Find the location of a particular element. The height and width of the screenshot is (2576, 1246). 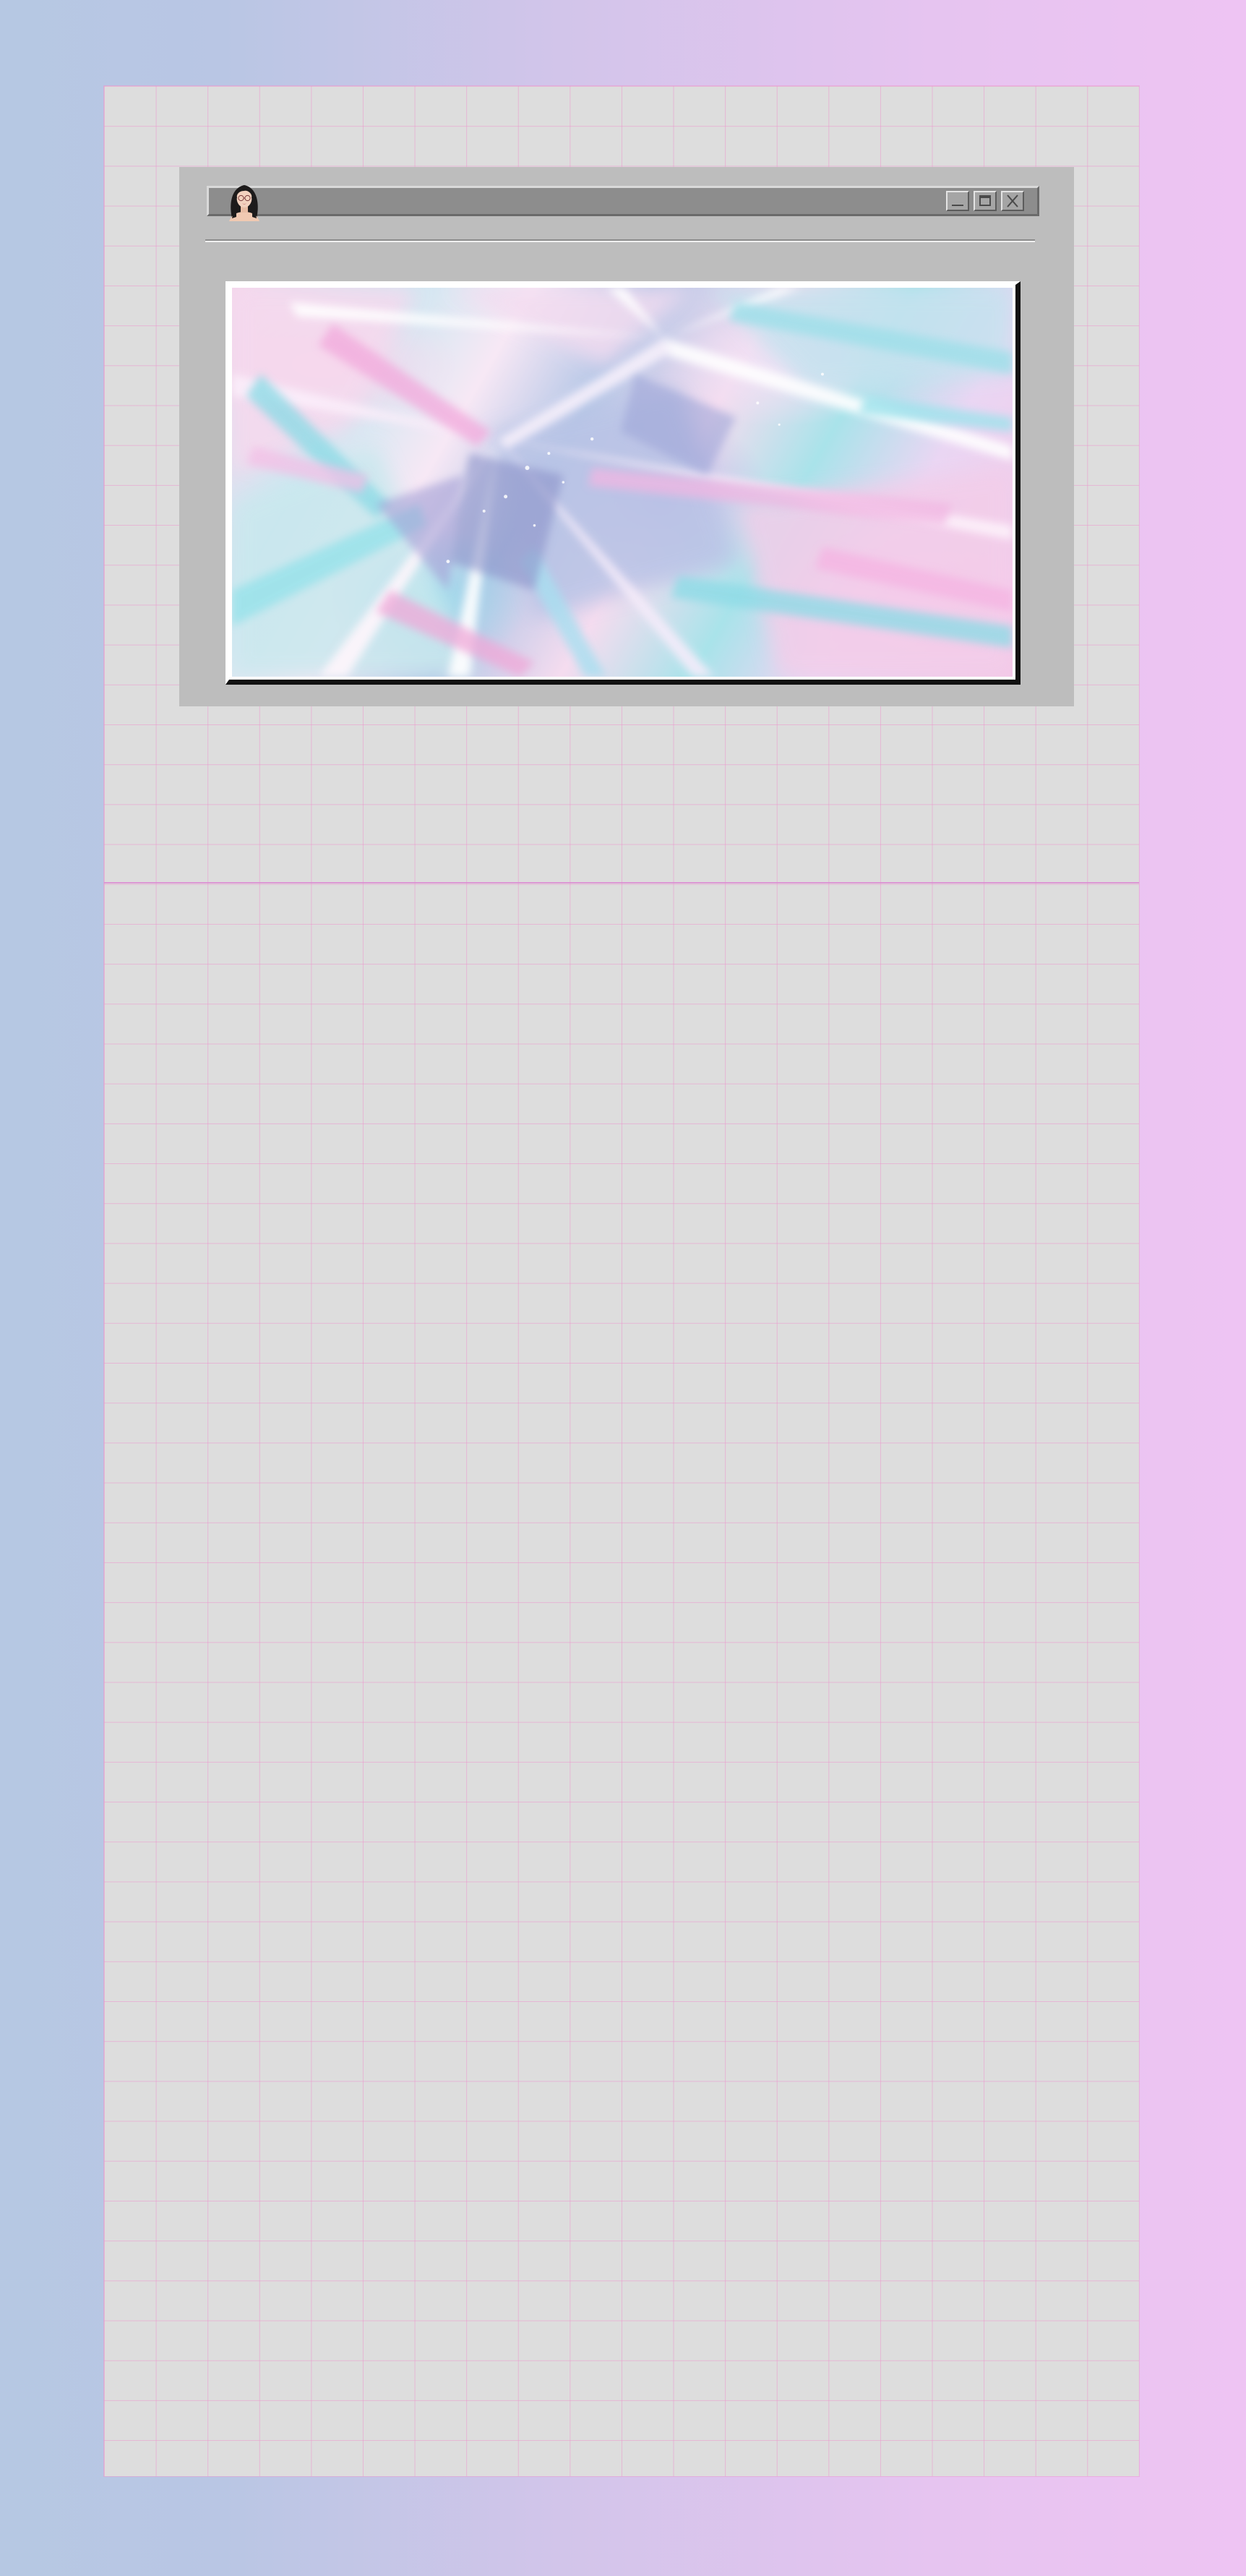

close-button is located at coordinates (1012, 201).